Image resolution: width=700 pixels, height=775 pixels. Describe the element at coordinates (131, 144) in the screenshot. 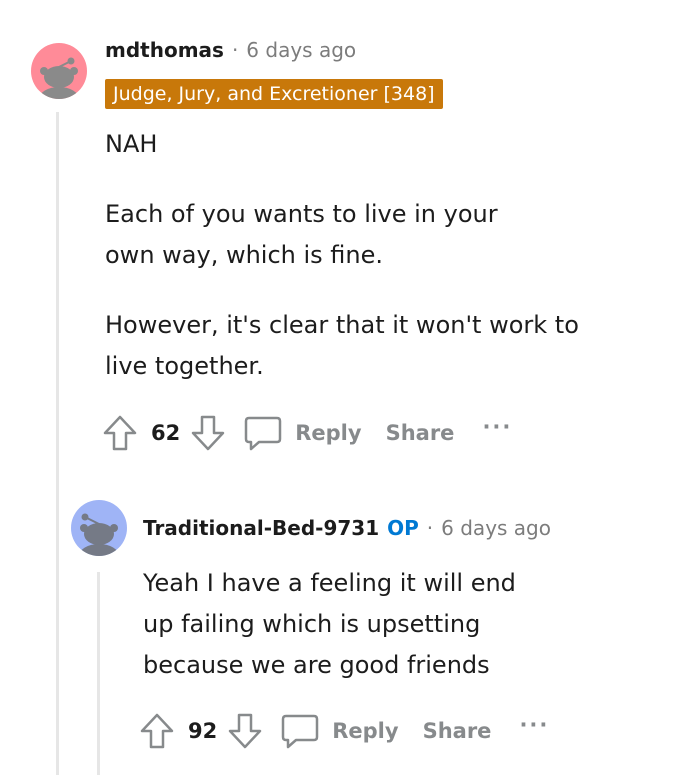

I see `comment-paragraph: NAH` at that location.